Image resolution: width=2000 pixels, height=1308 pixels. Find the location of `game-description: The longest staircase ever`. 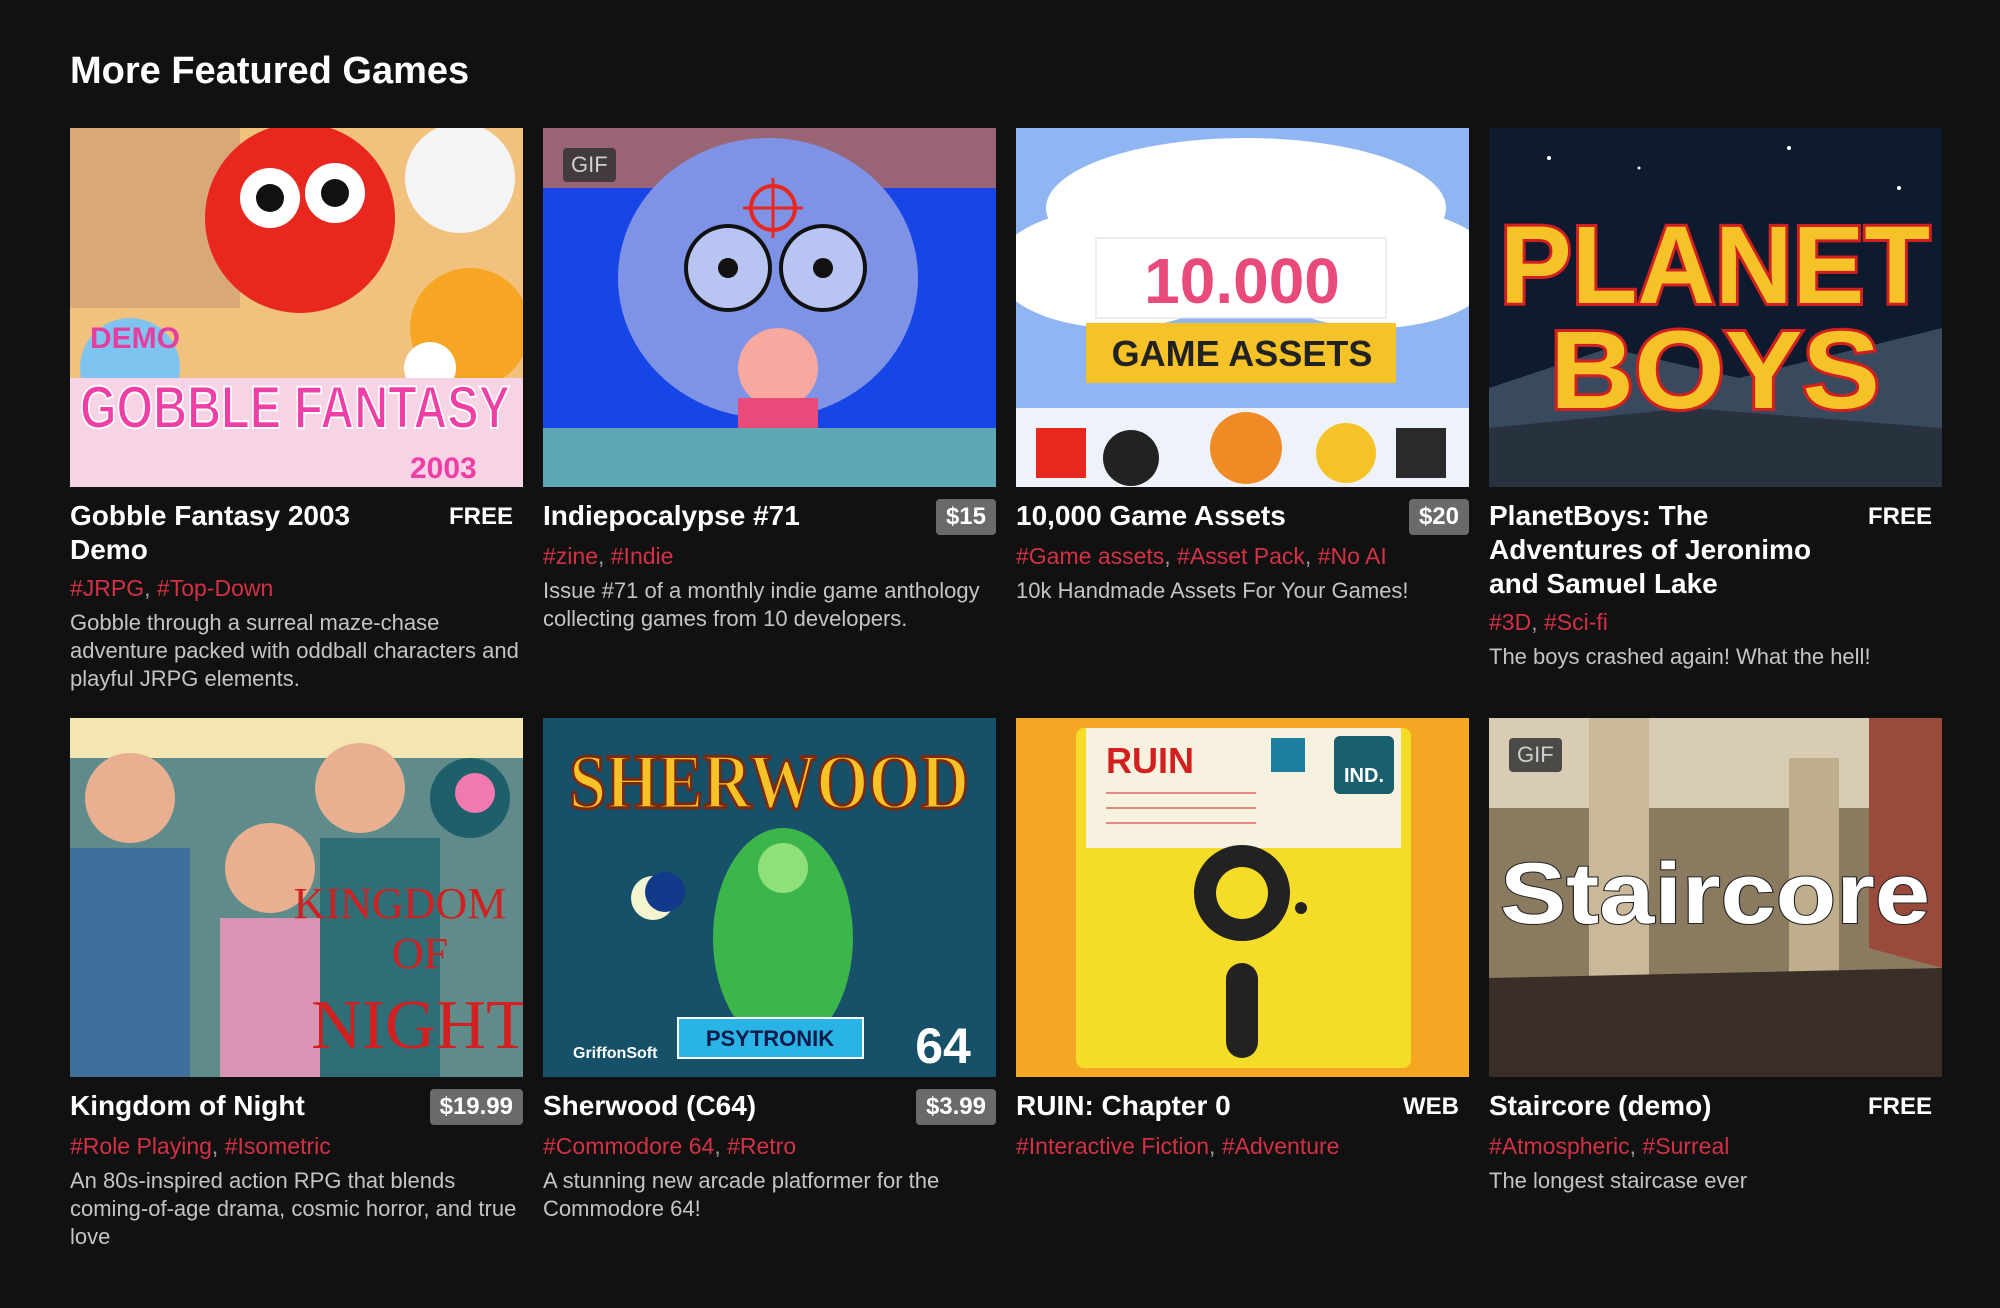

game-description: The longest staircase ever is located at coordinates (1618, 1180).